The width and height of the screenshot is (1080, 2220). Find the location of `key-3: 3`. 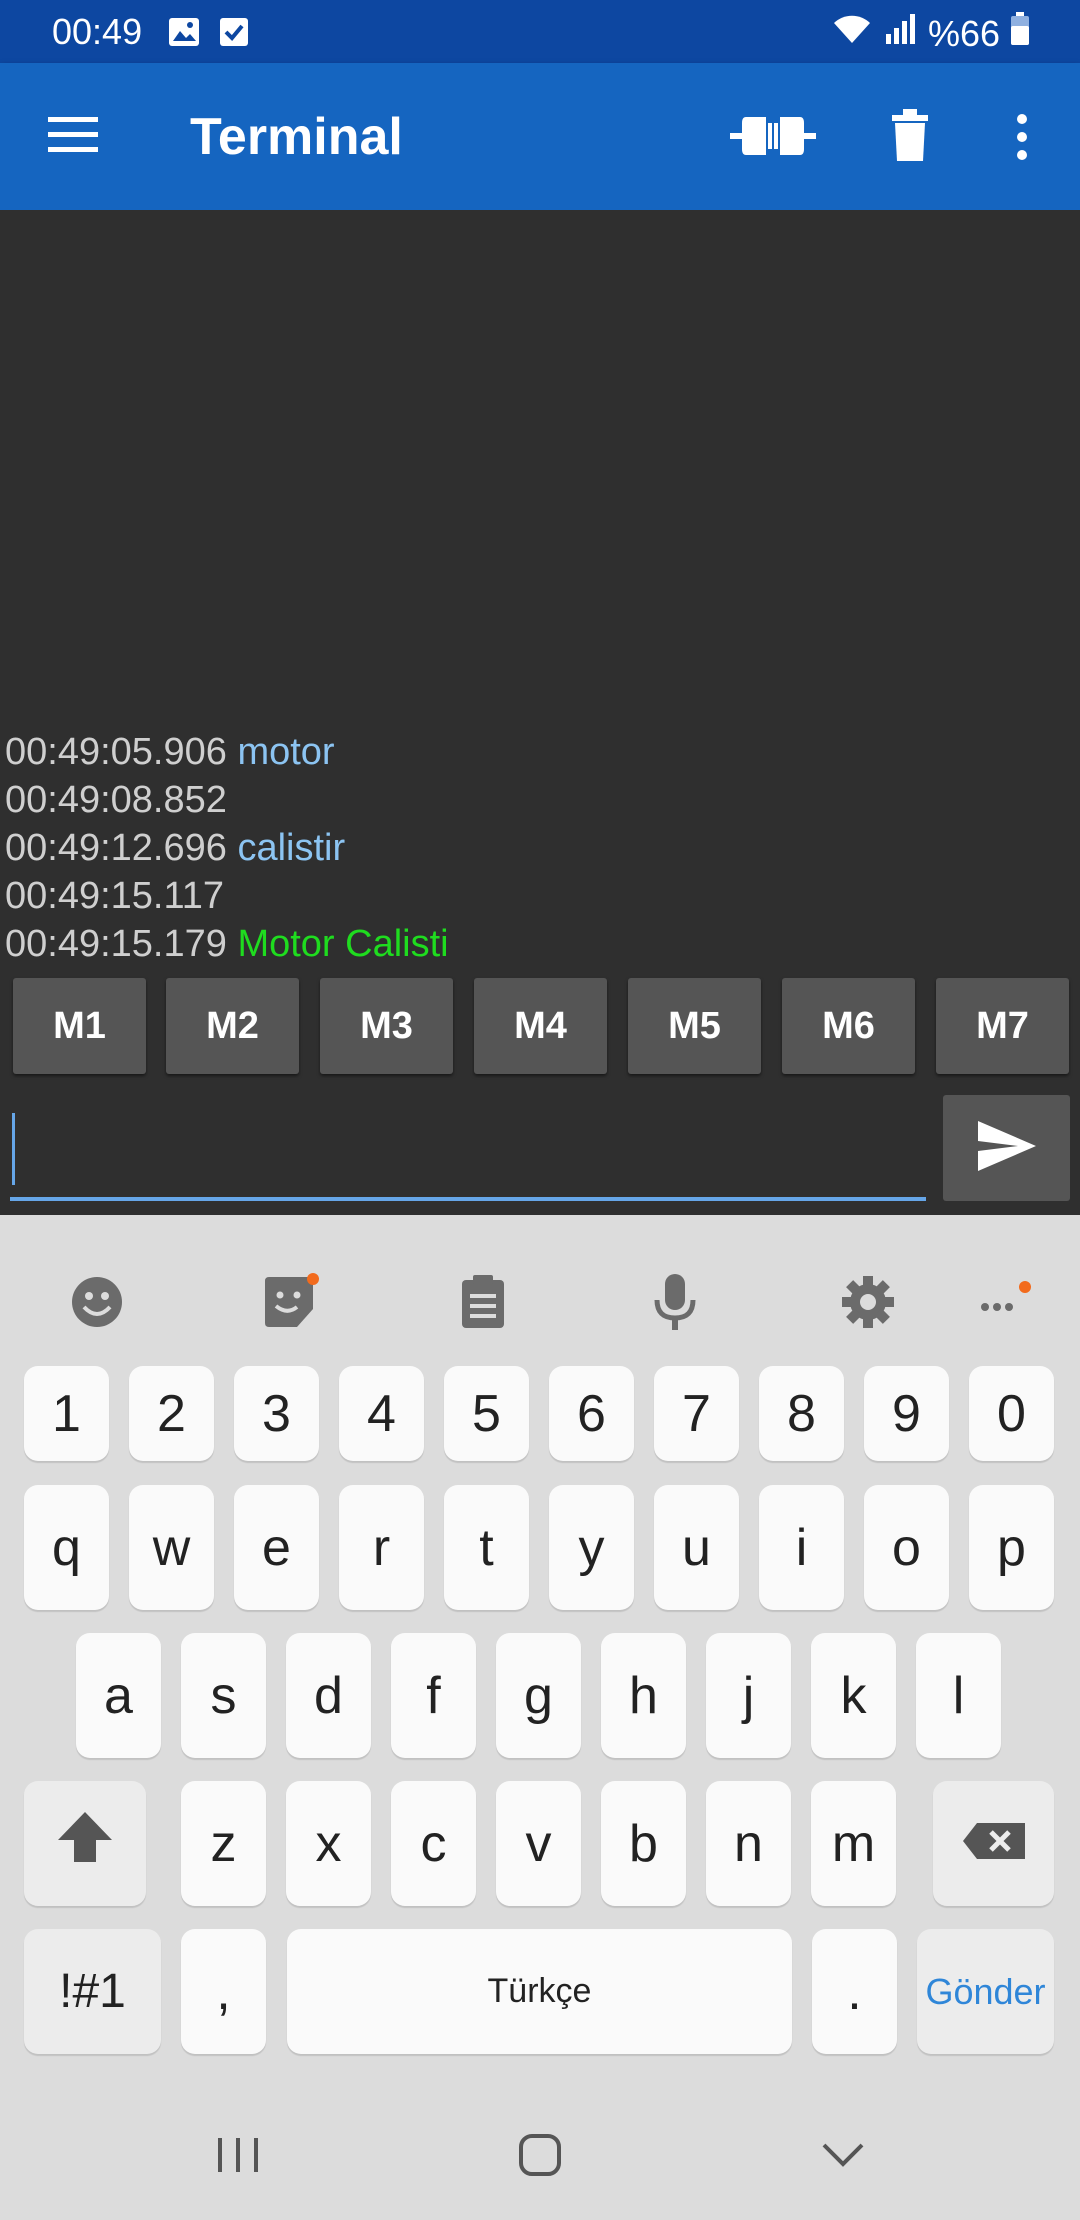

key-3: 3 is located at coordinates (276, 1413).